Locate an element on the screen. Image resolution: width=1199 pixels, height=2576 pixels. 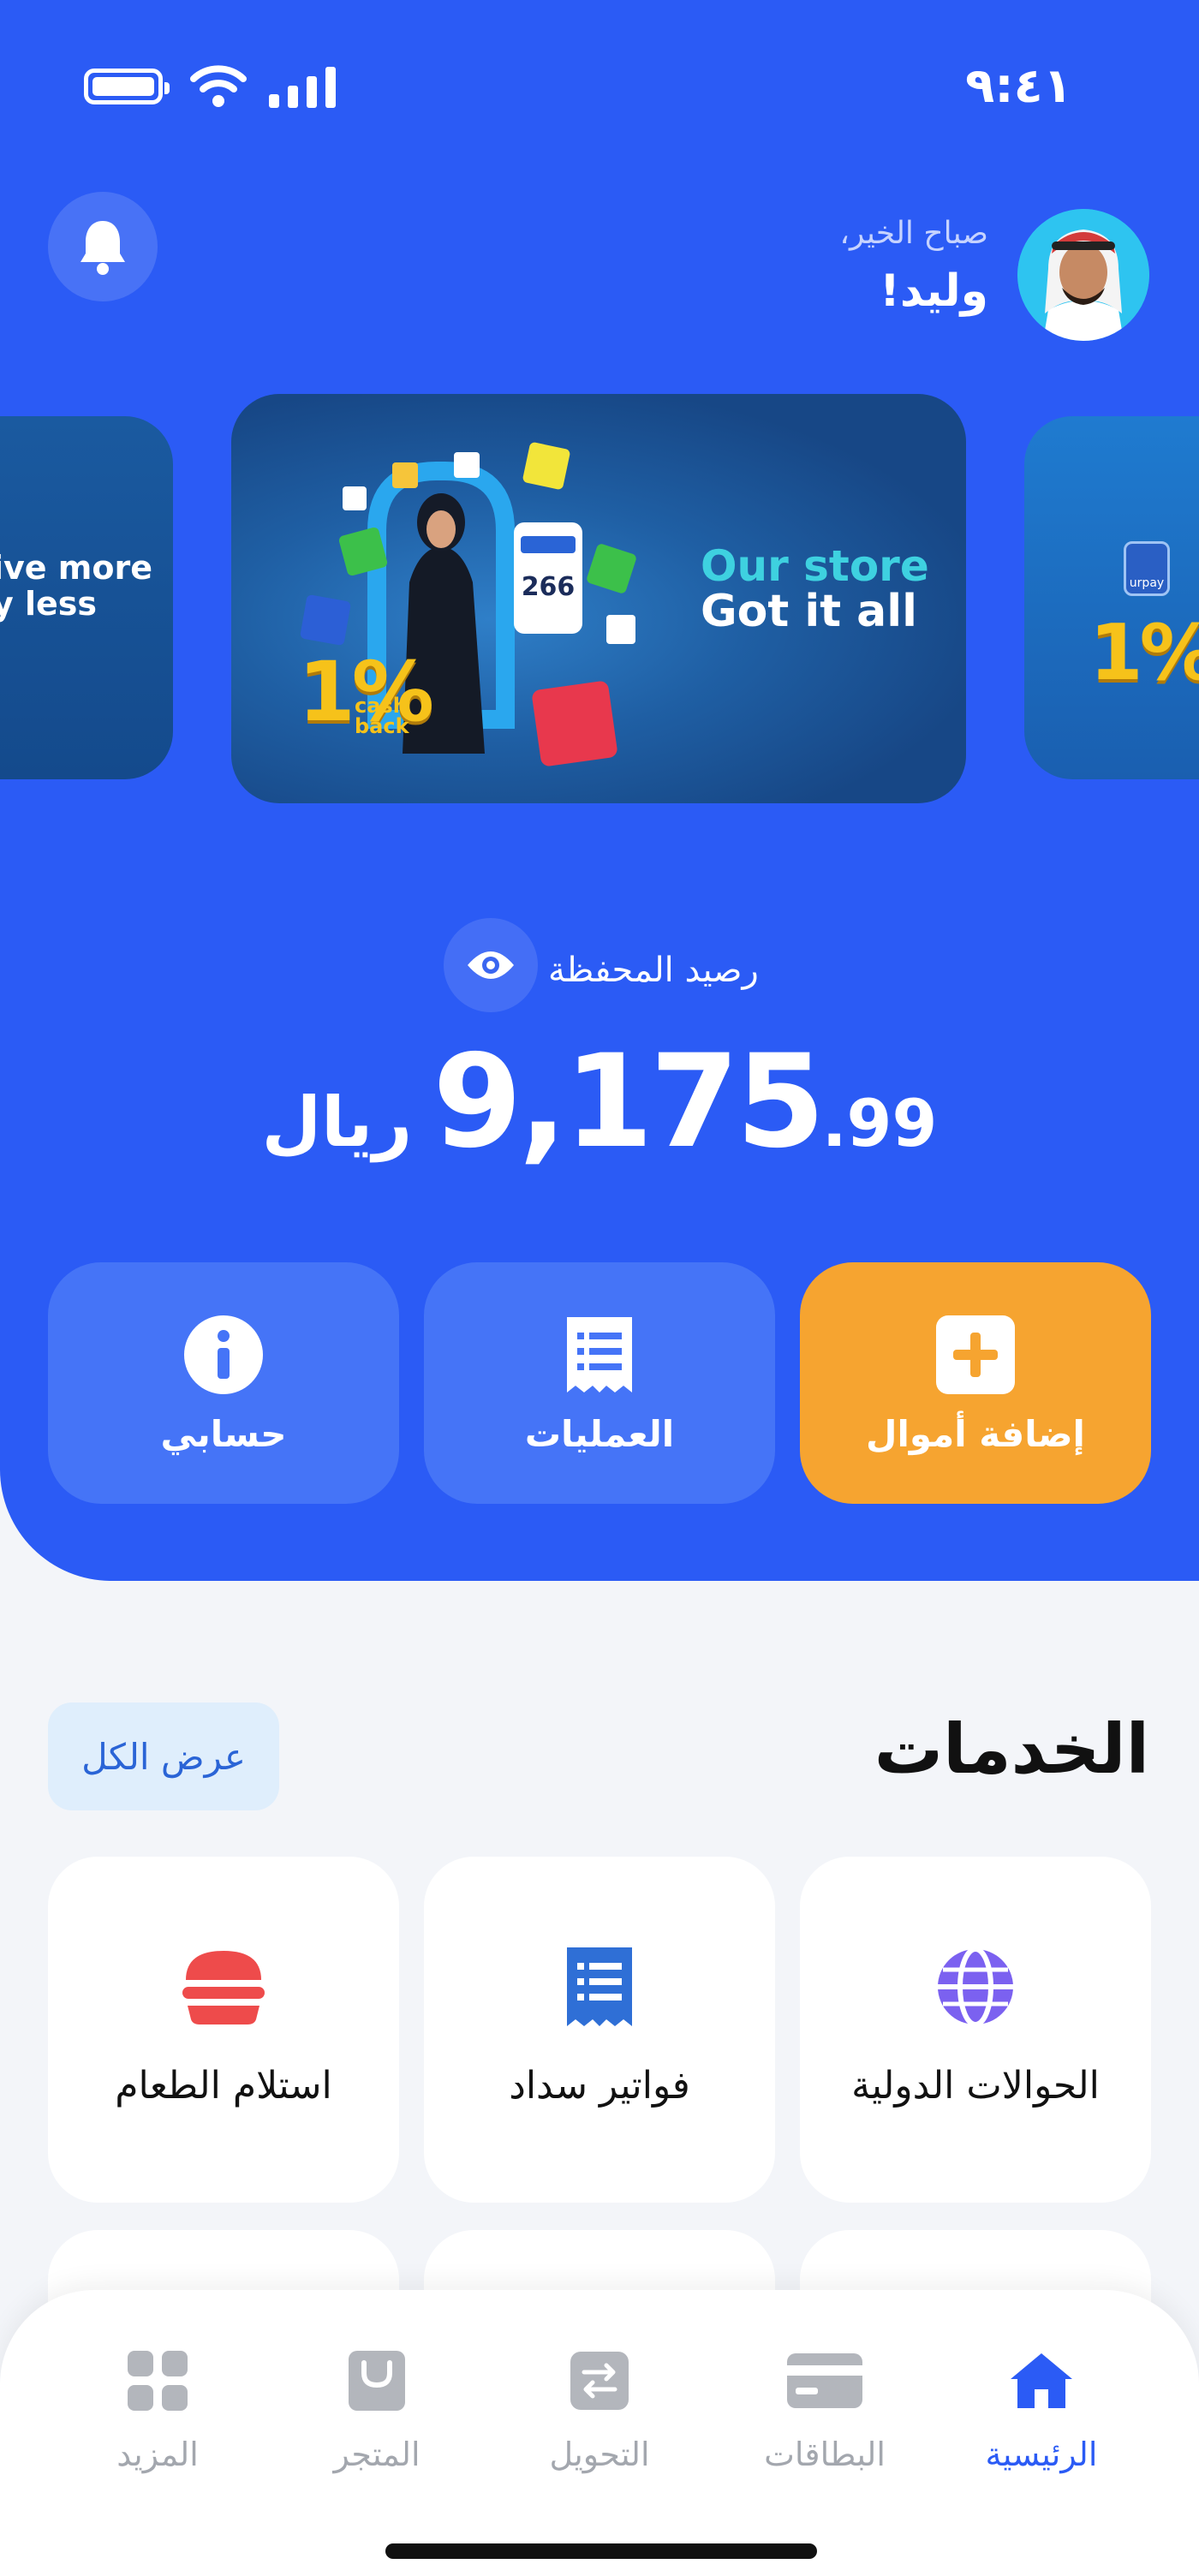
plus-icon is located at coordinates (975, 1354).